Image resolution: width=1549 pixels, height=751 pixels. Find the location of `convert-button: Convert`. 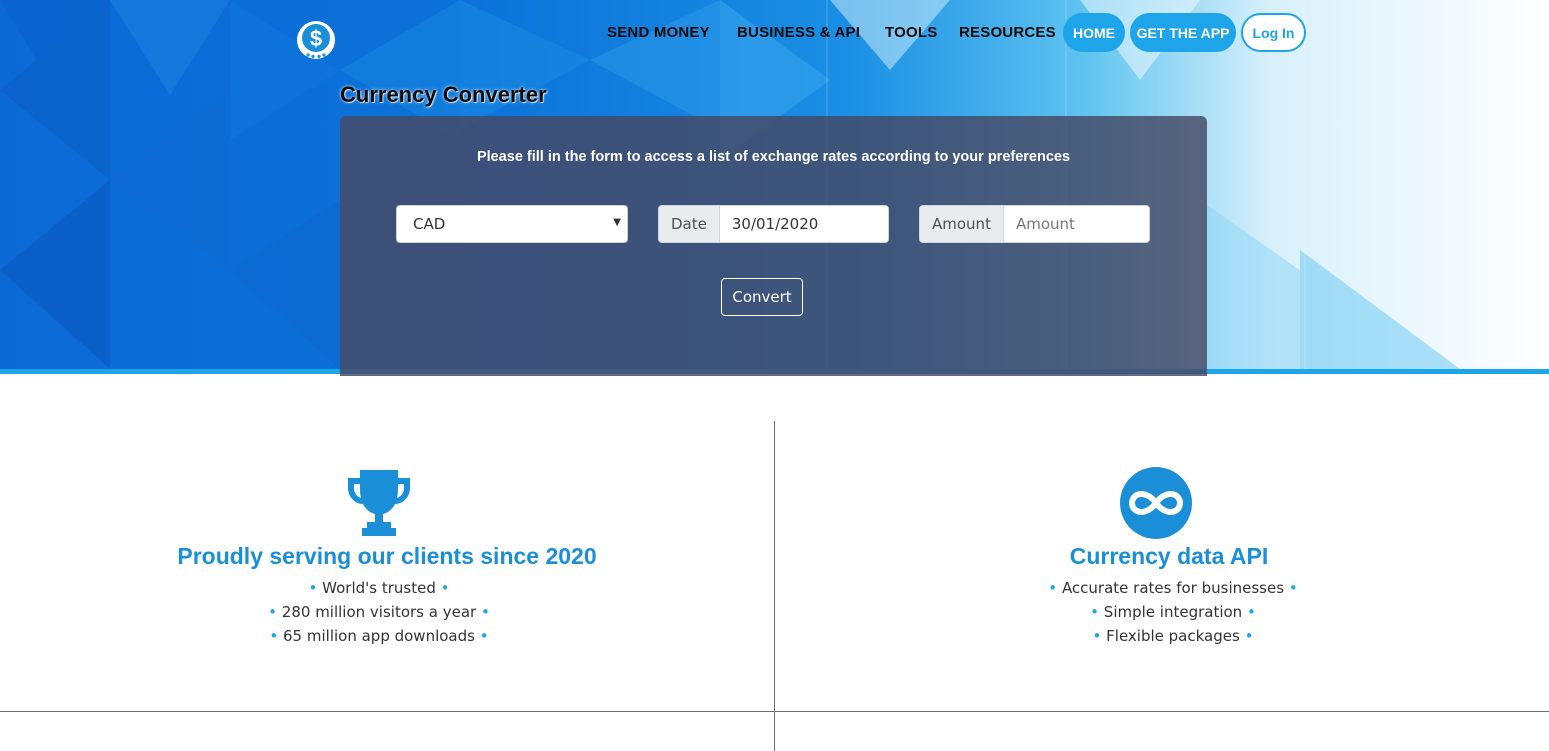

convert-button: Convert is located at coordinates (762, 297).